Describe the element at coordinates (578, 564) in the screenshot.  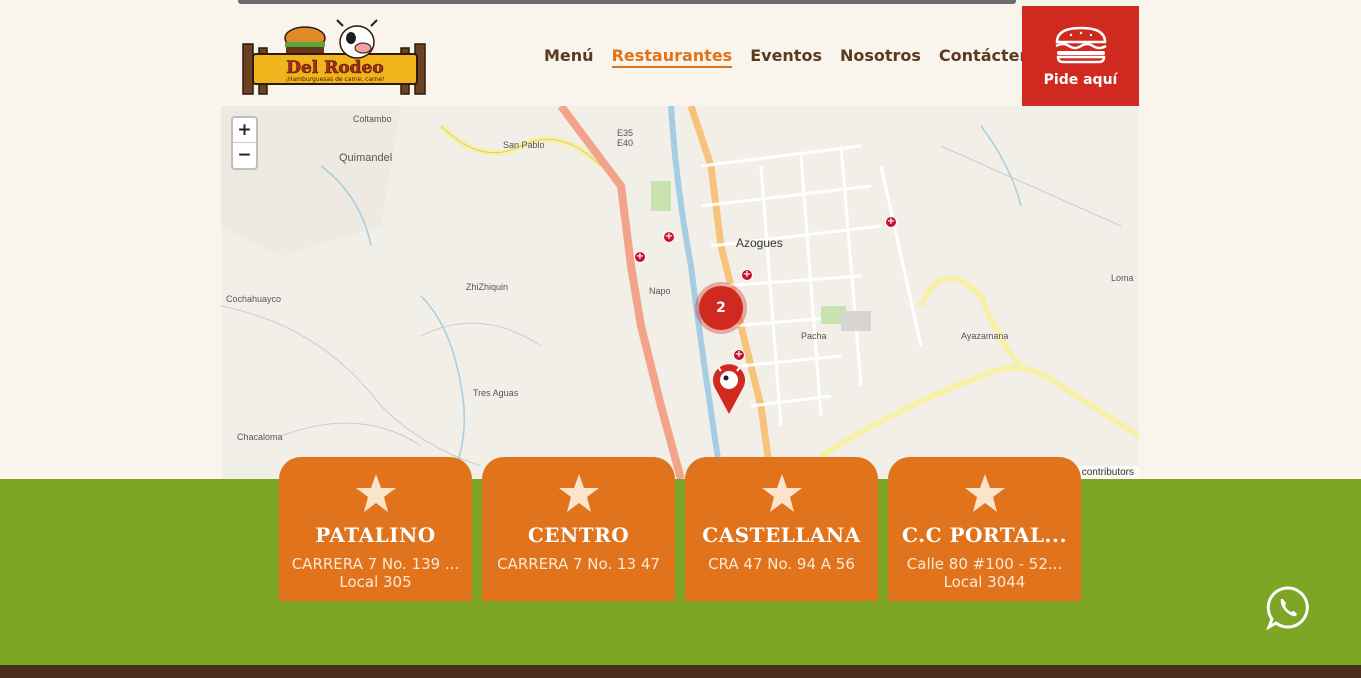
I see `restaurant-address: CARRERA 7 No. 13 47` at that location.